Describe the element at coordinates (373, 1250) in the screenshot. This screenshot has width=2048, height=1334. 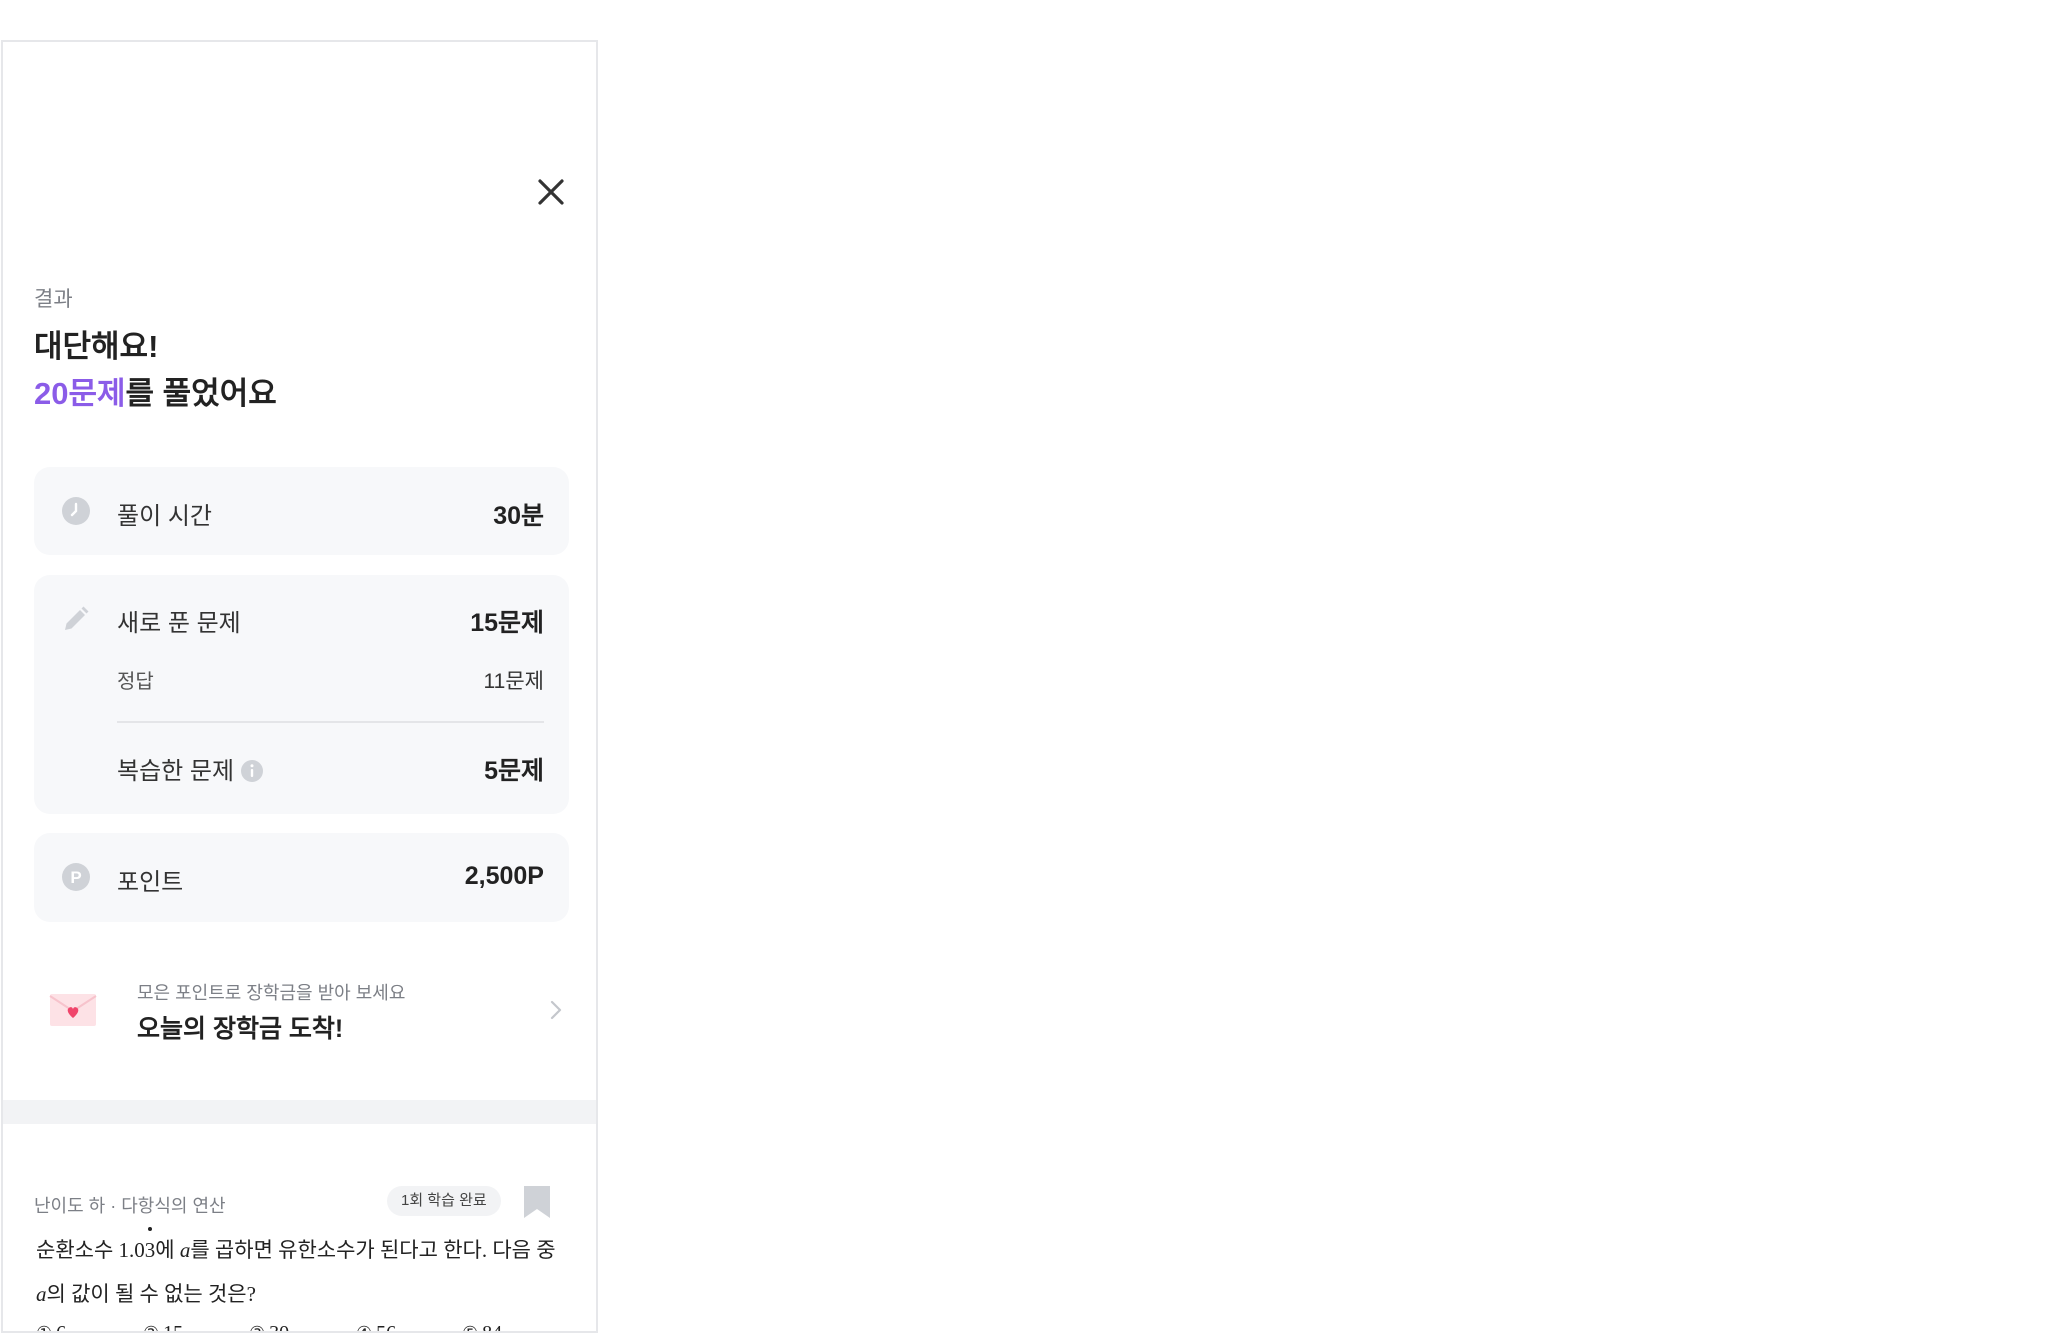
I see `question-text-3: 를 곱하면 유한소수가 된다고 한다. 다음 중` at that location.